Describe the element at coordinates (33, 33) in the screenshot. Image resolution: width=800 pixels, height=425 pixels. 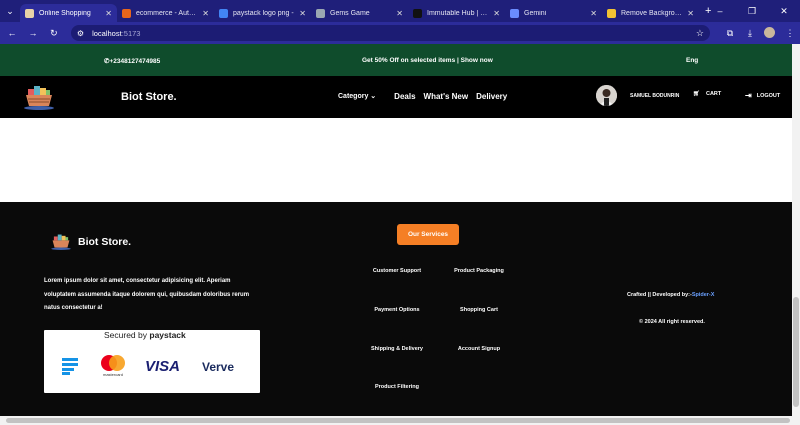
I see `forward-icon: →` at that location.